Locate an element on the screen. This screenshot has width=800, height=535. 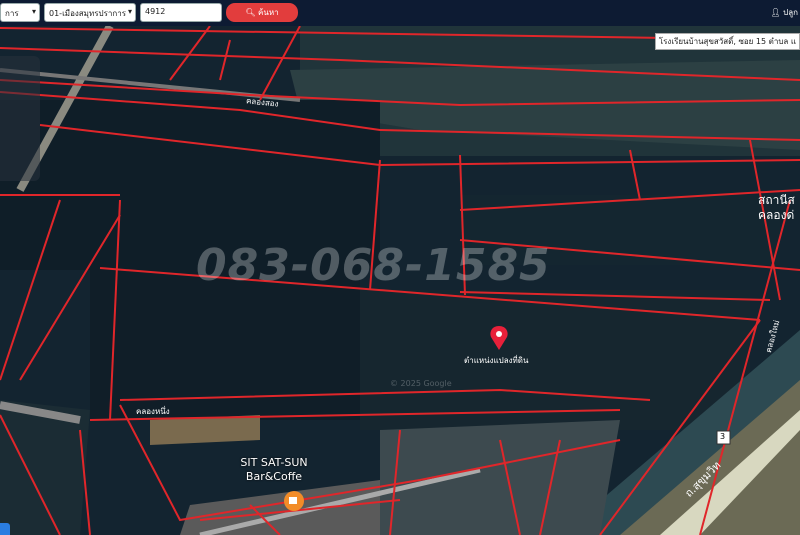
user-menu: 👤︎ ปลูก is located at coordinates (784, 12).